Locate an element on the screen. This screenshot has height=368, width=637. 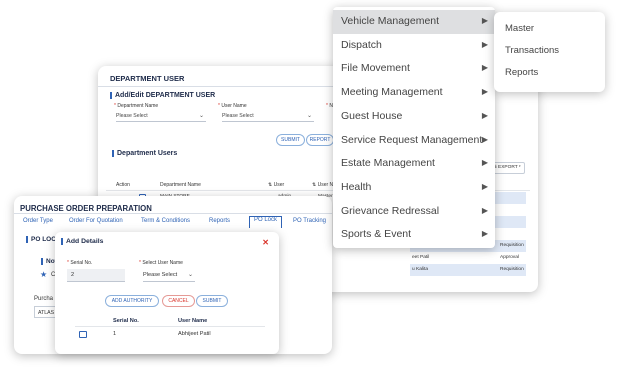
submenu-item-master: Master is located at coordinates (519, 28).